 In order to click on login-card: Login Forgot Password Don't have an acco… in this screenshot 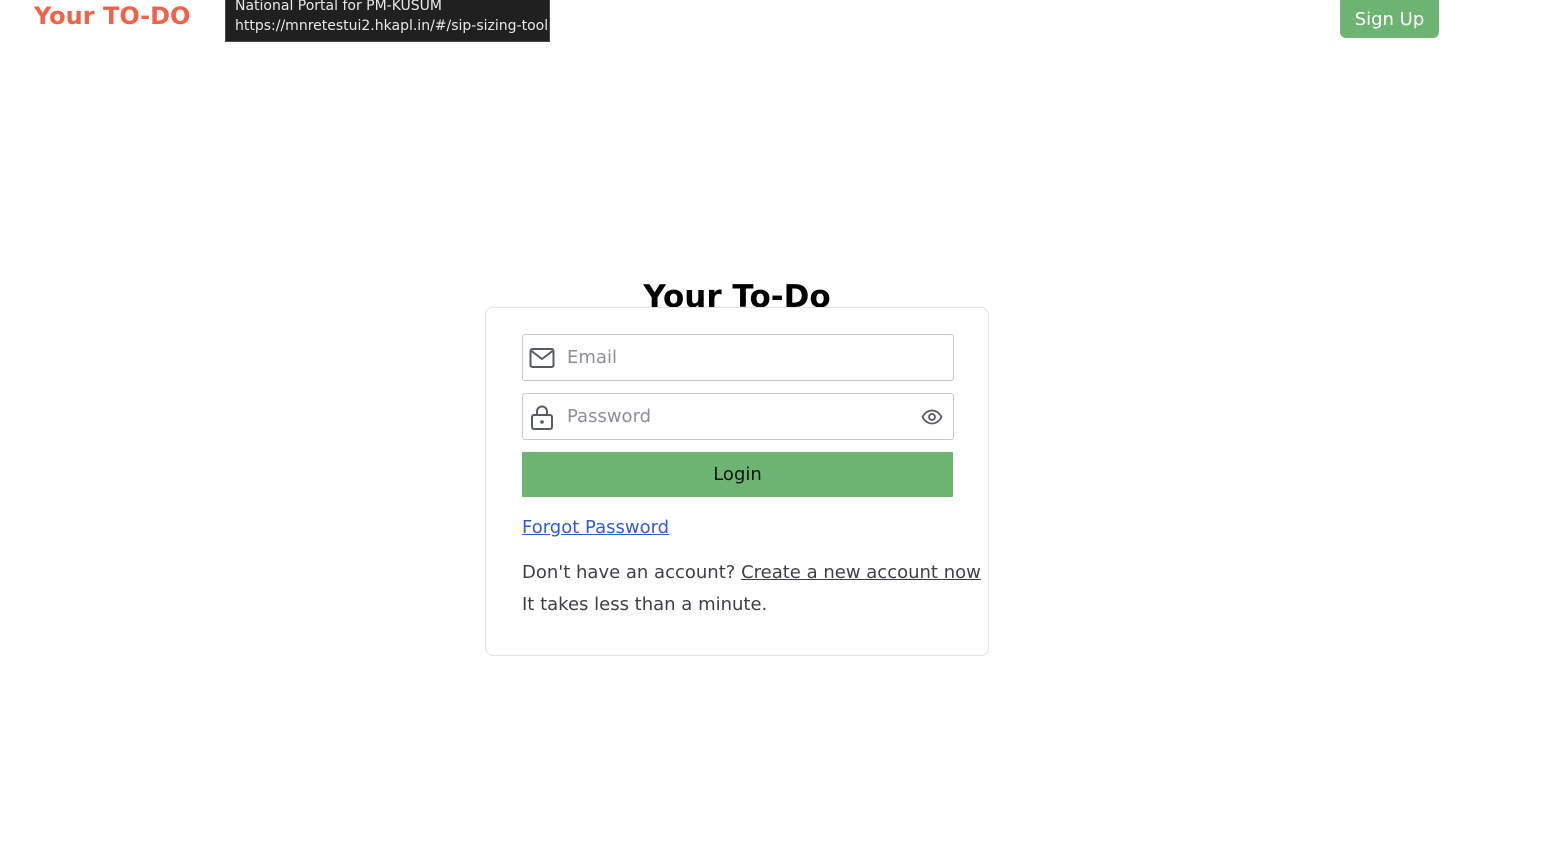, I will do `click(737, 481)`.